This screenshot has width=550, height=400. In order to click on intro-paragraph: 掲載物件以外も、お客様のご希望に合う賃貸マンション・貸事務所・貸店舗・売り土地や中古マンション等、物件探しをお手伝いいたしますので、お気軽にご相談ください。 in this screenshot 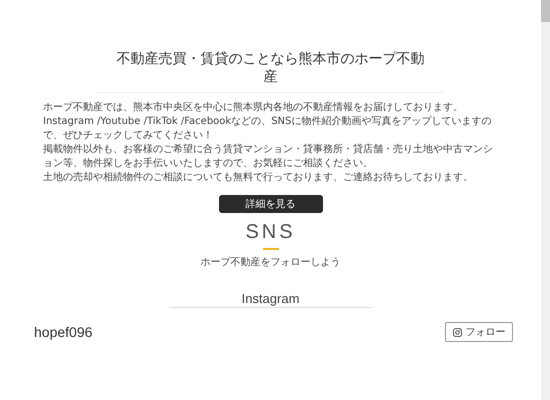, I will do `click(268, 157)`.